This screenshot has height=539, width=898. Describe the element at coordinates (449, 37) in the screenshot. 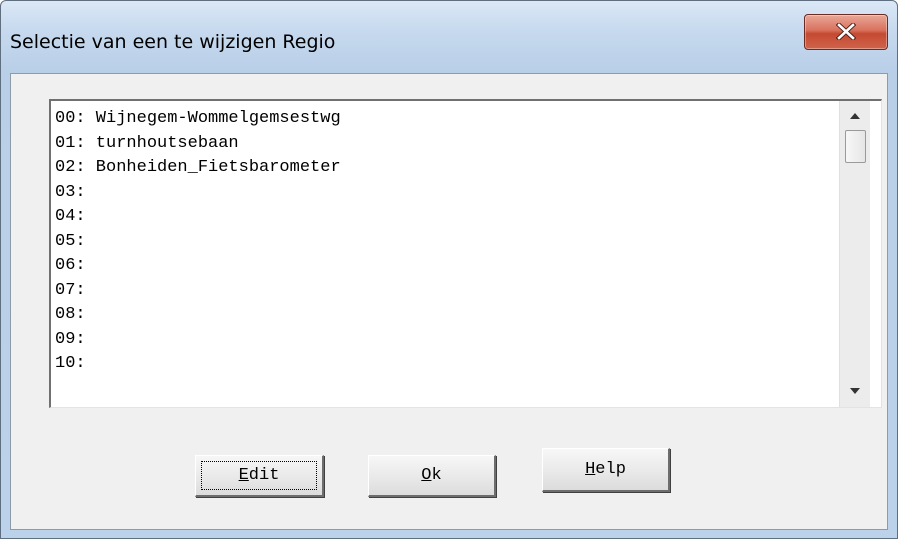

I see `title-bar: Selectie van een te wijzigen Regio` at that location.